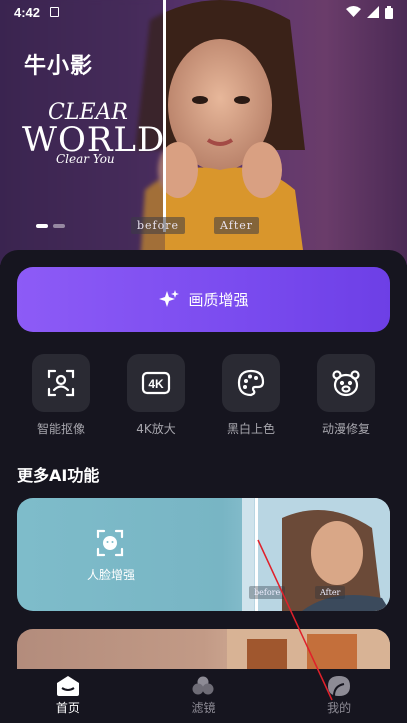 The height and width of the screenshot is (723, 407). I want to click on tool-label: 动漫修复, so click(345, 429).